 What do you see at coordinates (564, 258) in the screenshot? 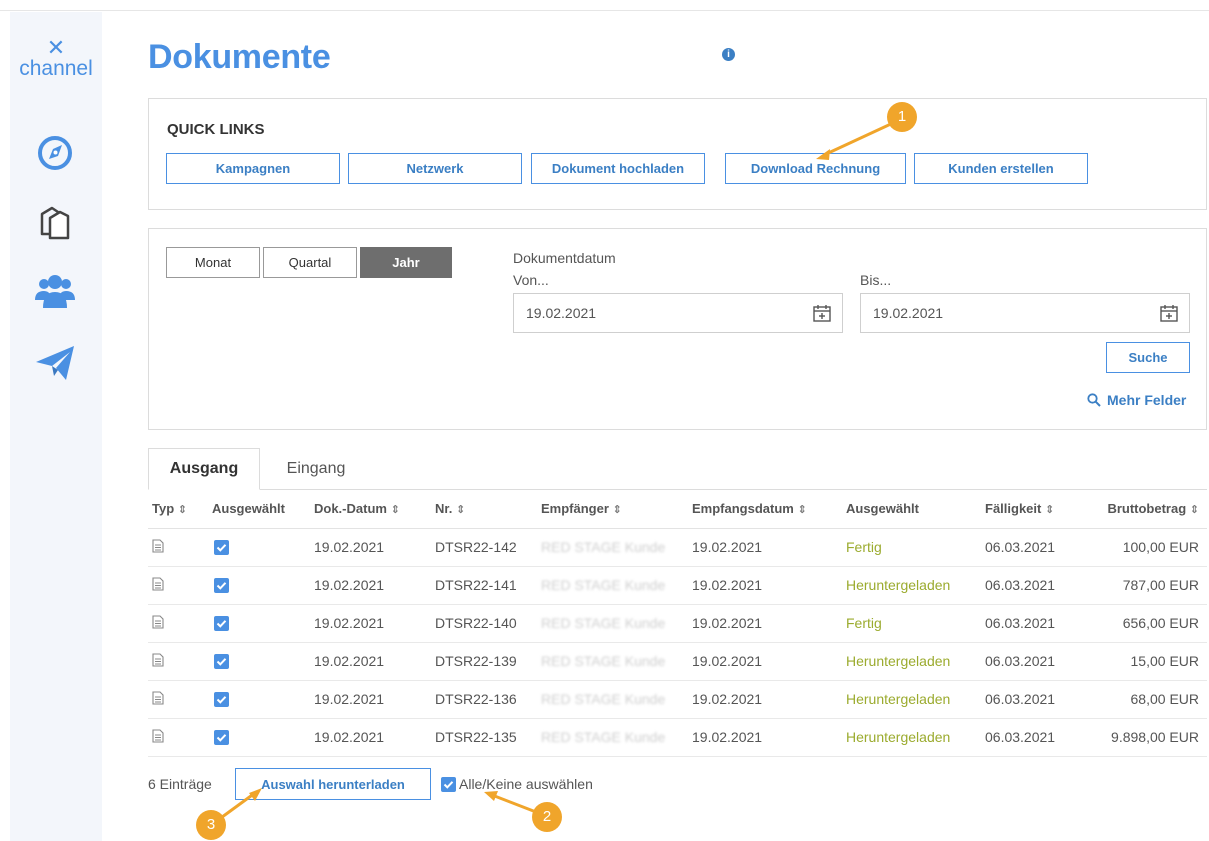
I see `date-label: Dokumentdatum` at bounding box center [564, 258].